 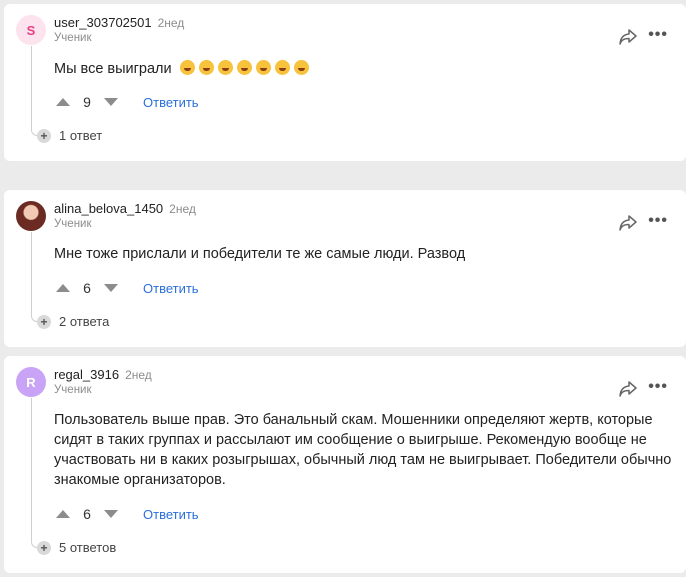 What do you see at coordinates (365, 69) in the screenshot?
I see `comment-text: Мы все выиграли` at bounding box center [365, 69].